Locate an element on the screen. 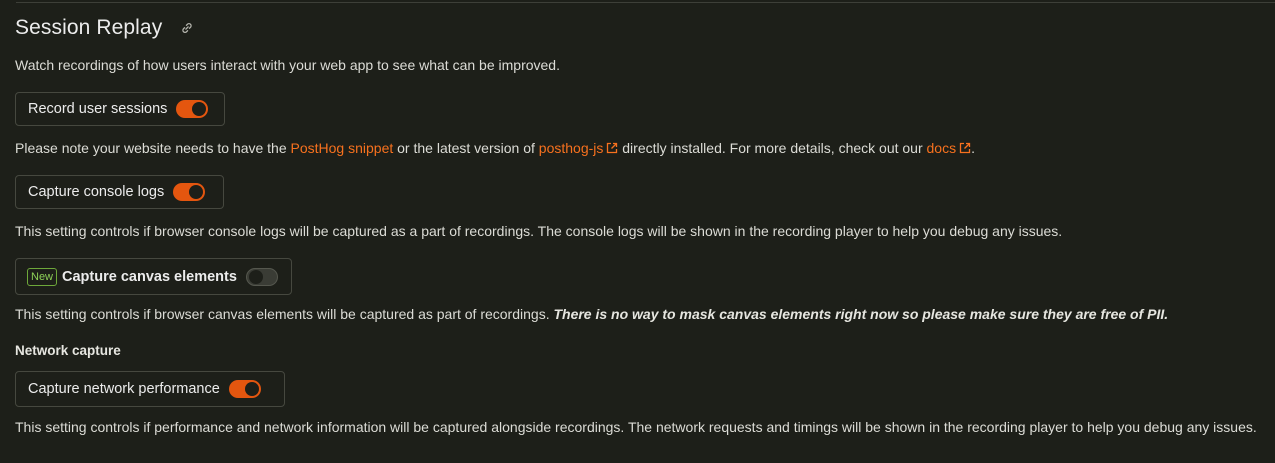  note-mid: or the latest version of is located at coordinates (466, 148).